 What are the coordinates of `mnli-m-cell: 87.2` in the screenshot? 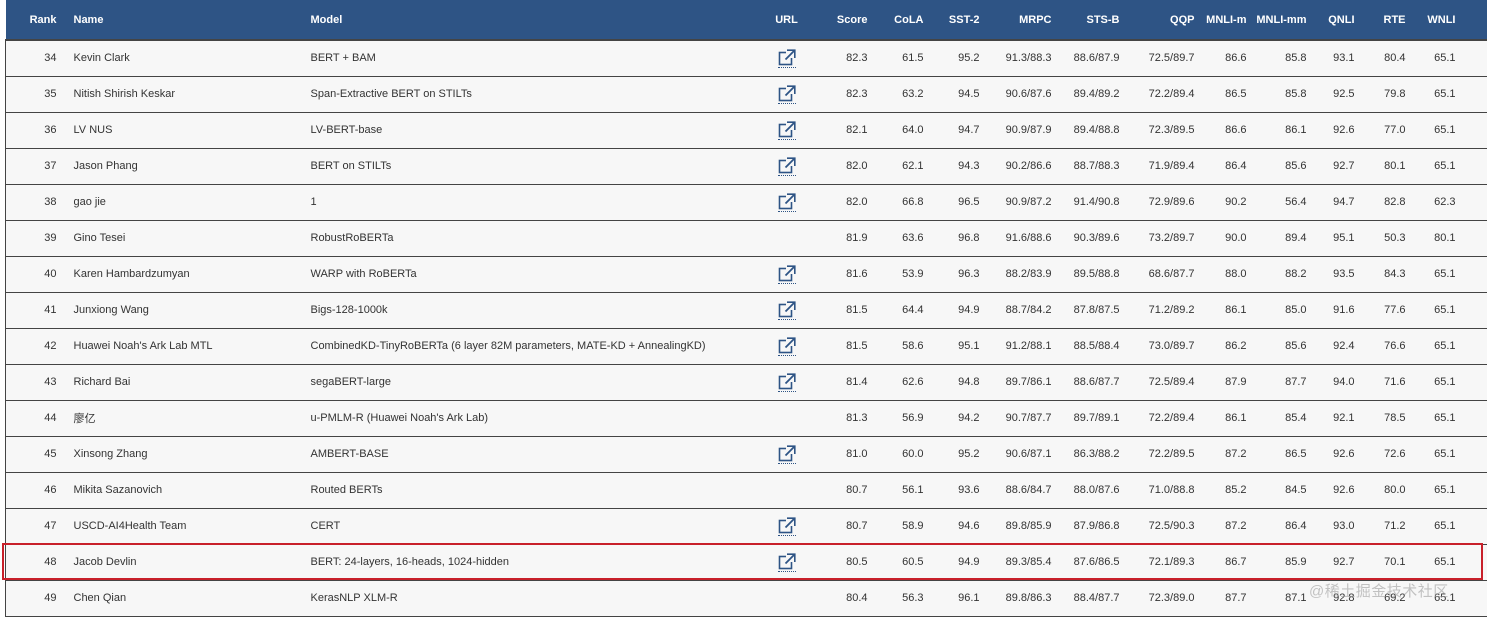 It's located at (1228, 525).